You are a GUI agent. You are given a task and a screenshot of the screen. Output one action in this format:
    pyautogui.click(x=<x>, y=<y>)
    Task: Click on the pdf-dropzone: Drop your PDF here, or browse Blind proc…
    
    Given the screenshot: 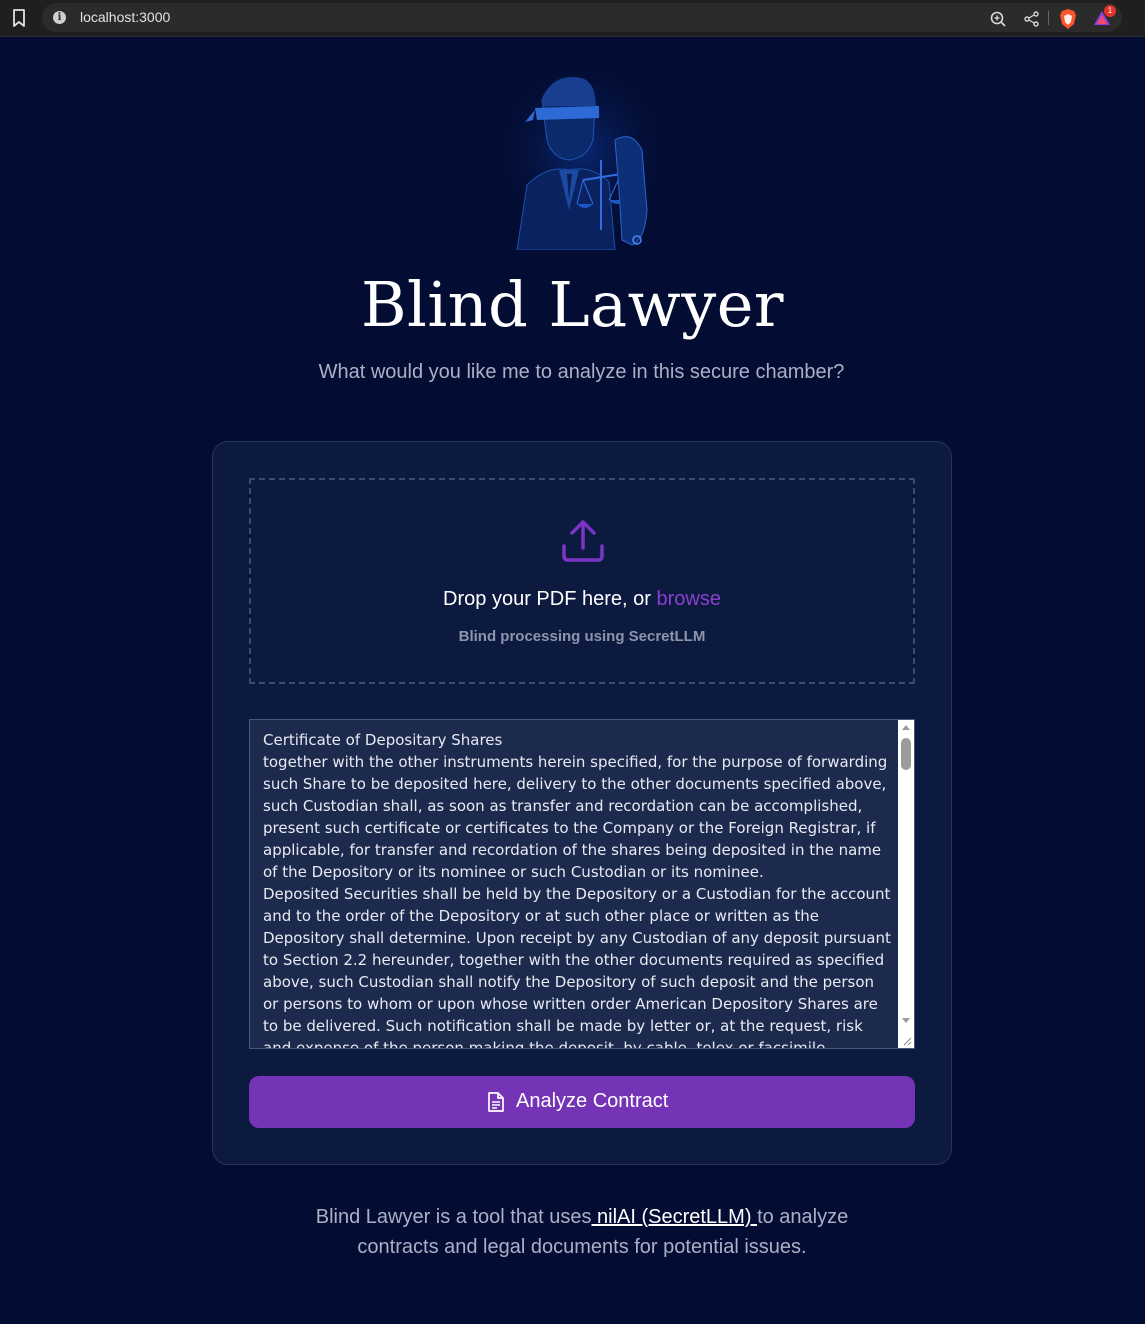 What is the action you would take?
    pyautogui.click(x=582, y=581)
    